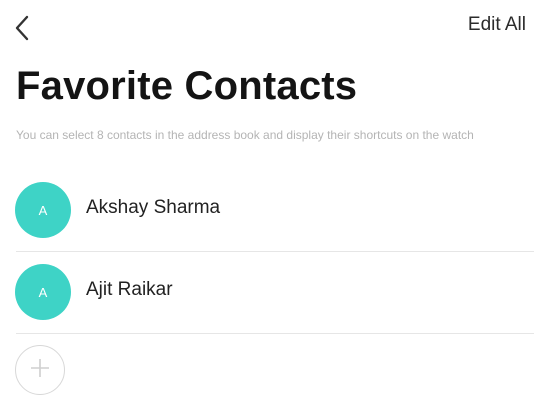  I want to click on add-contact-button, so click(40, 370).